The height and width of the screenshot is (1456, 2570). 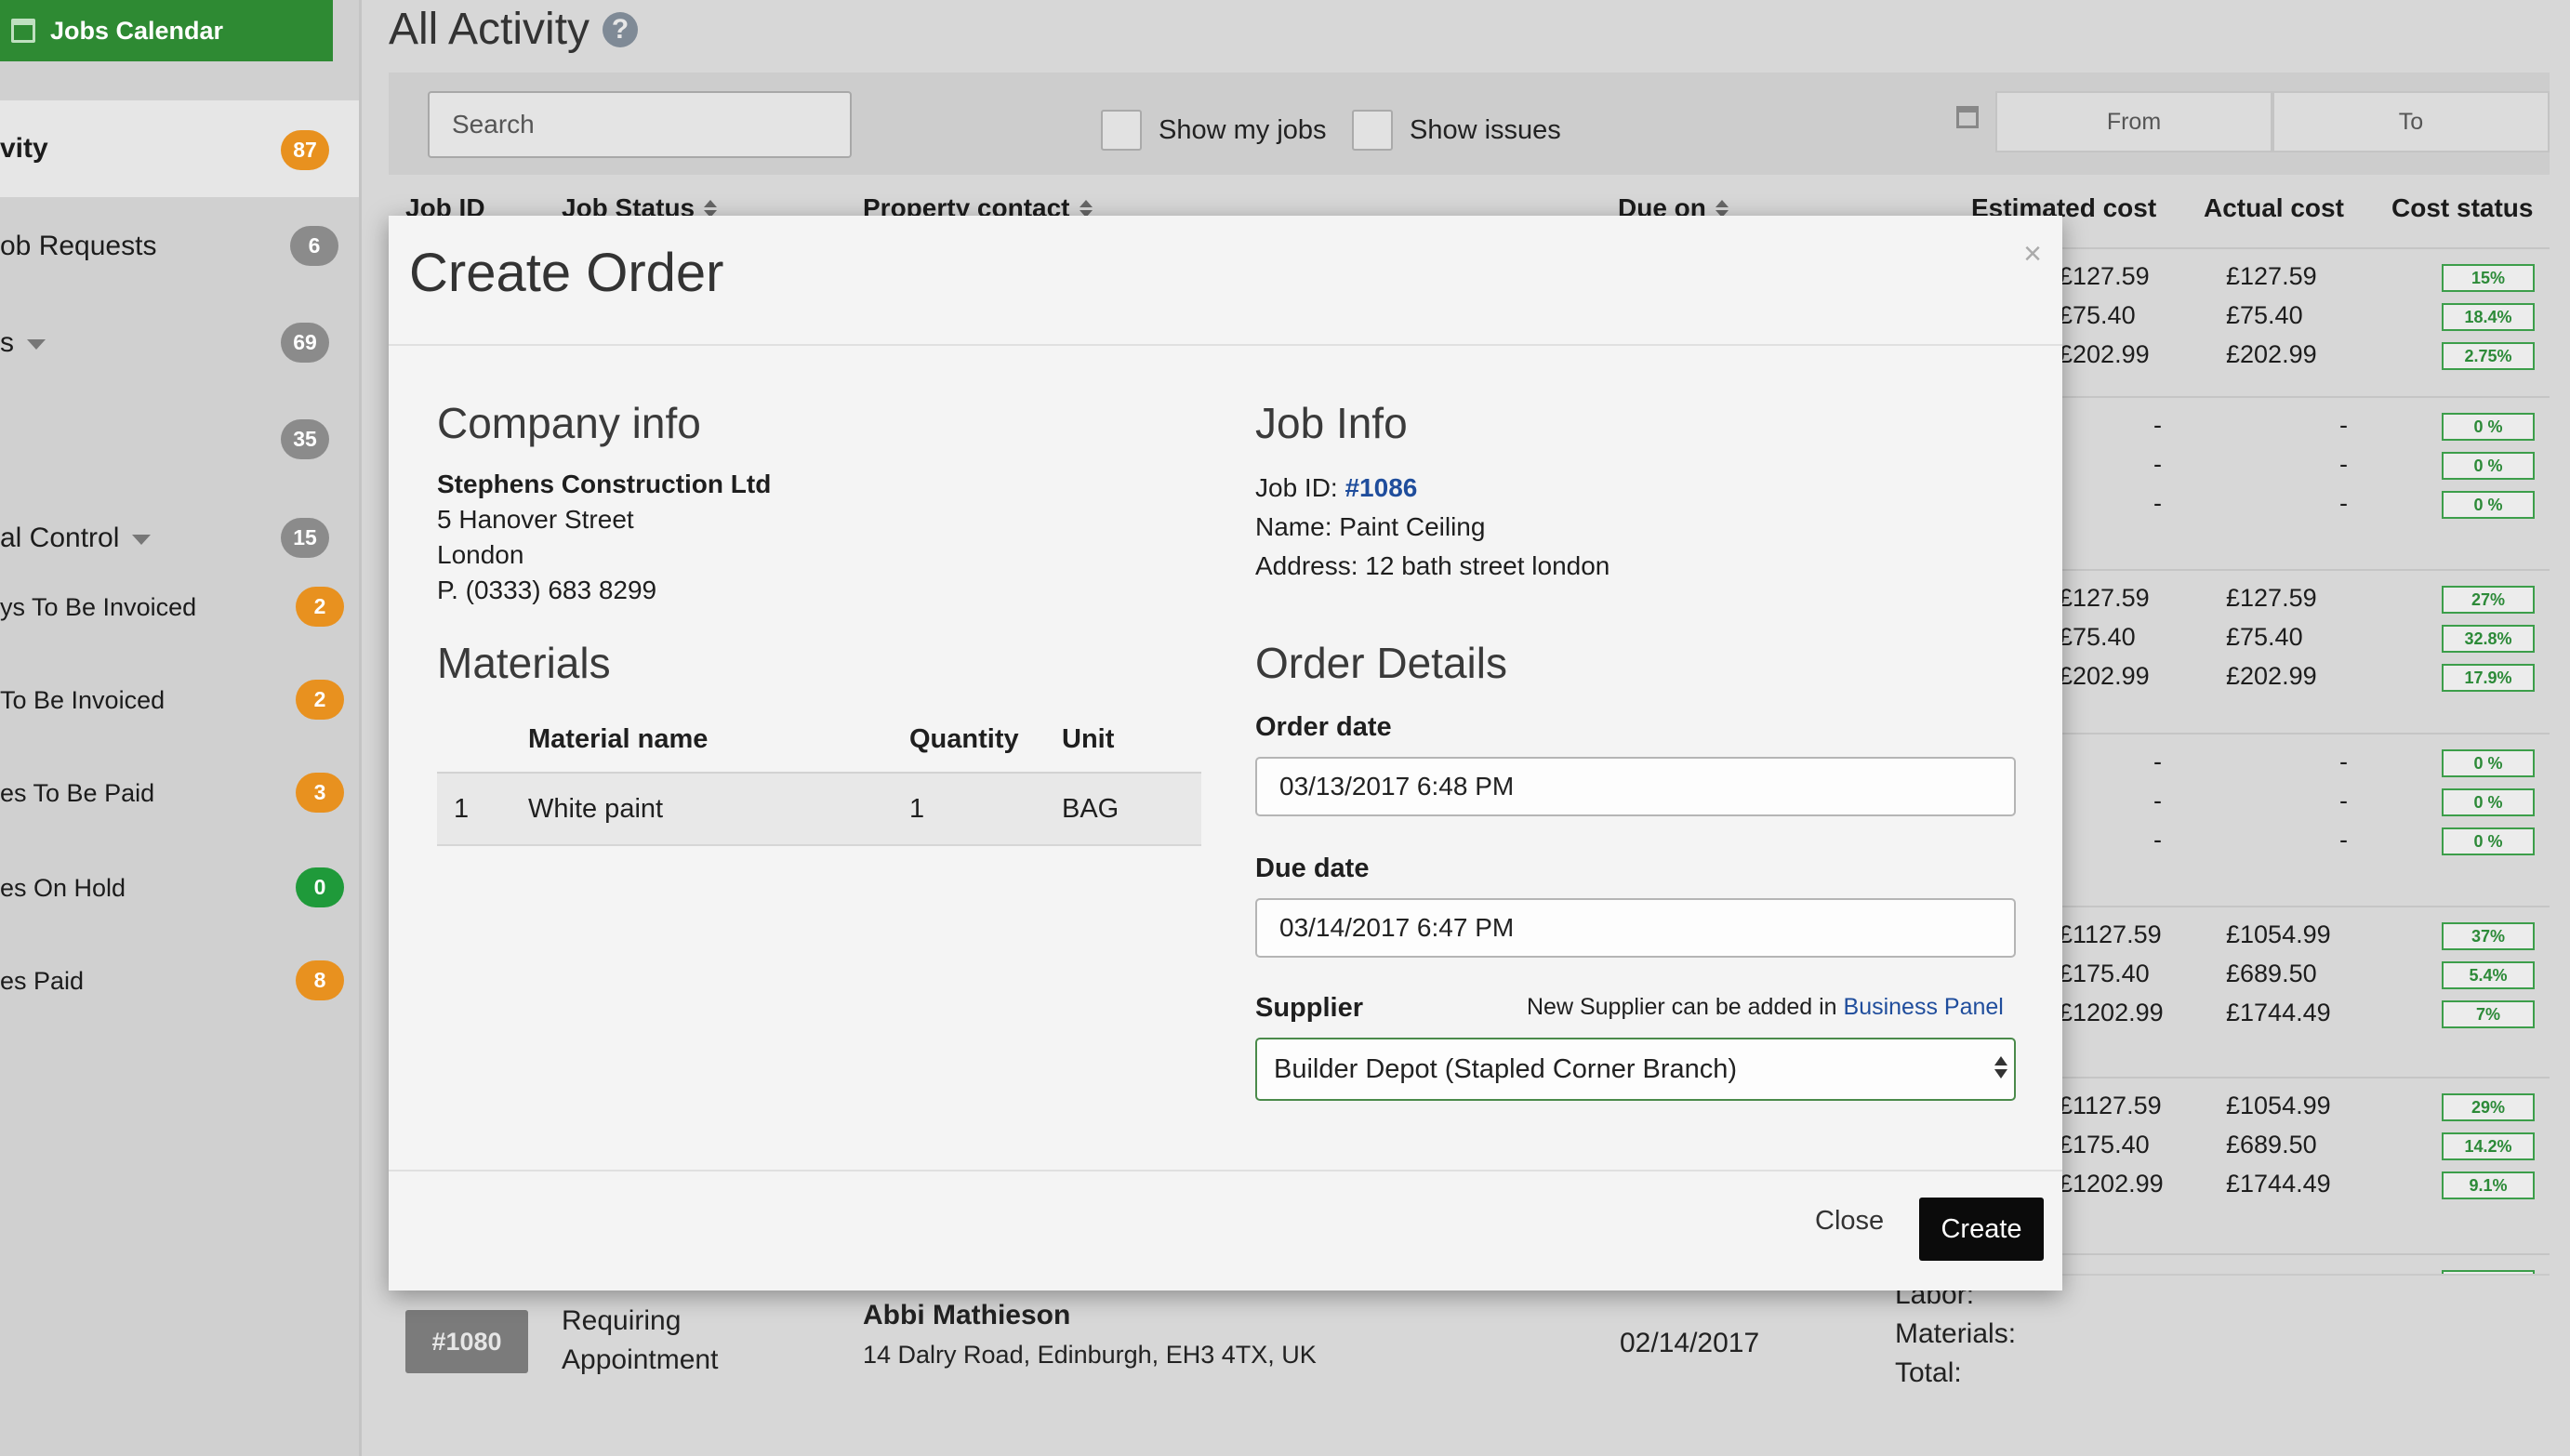 I want to click on create-button: Create, so click(x=1981, y=1229).